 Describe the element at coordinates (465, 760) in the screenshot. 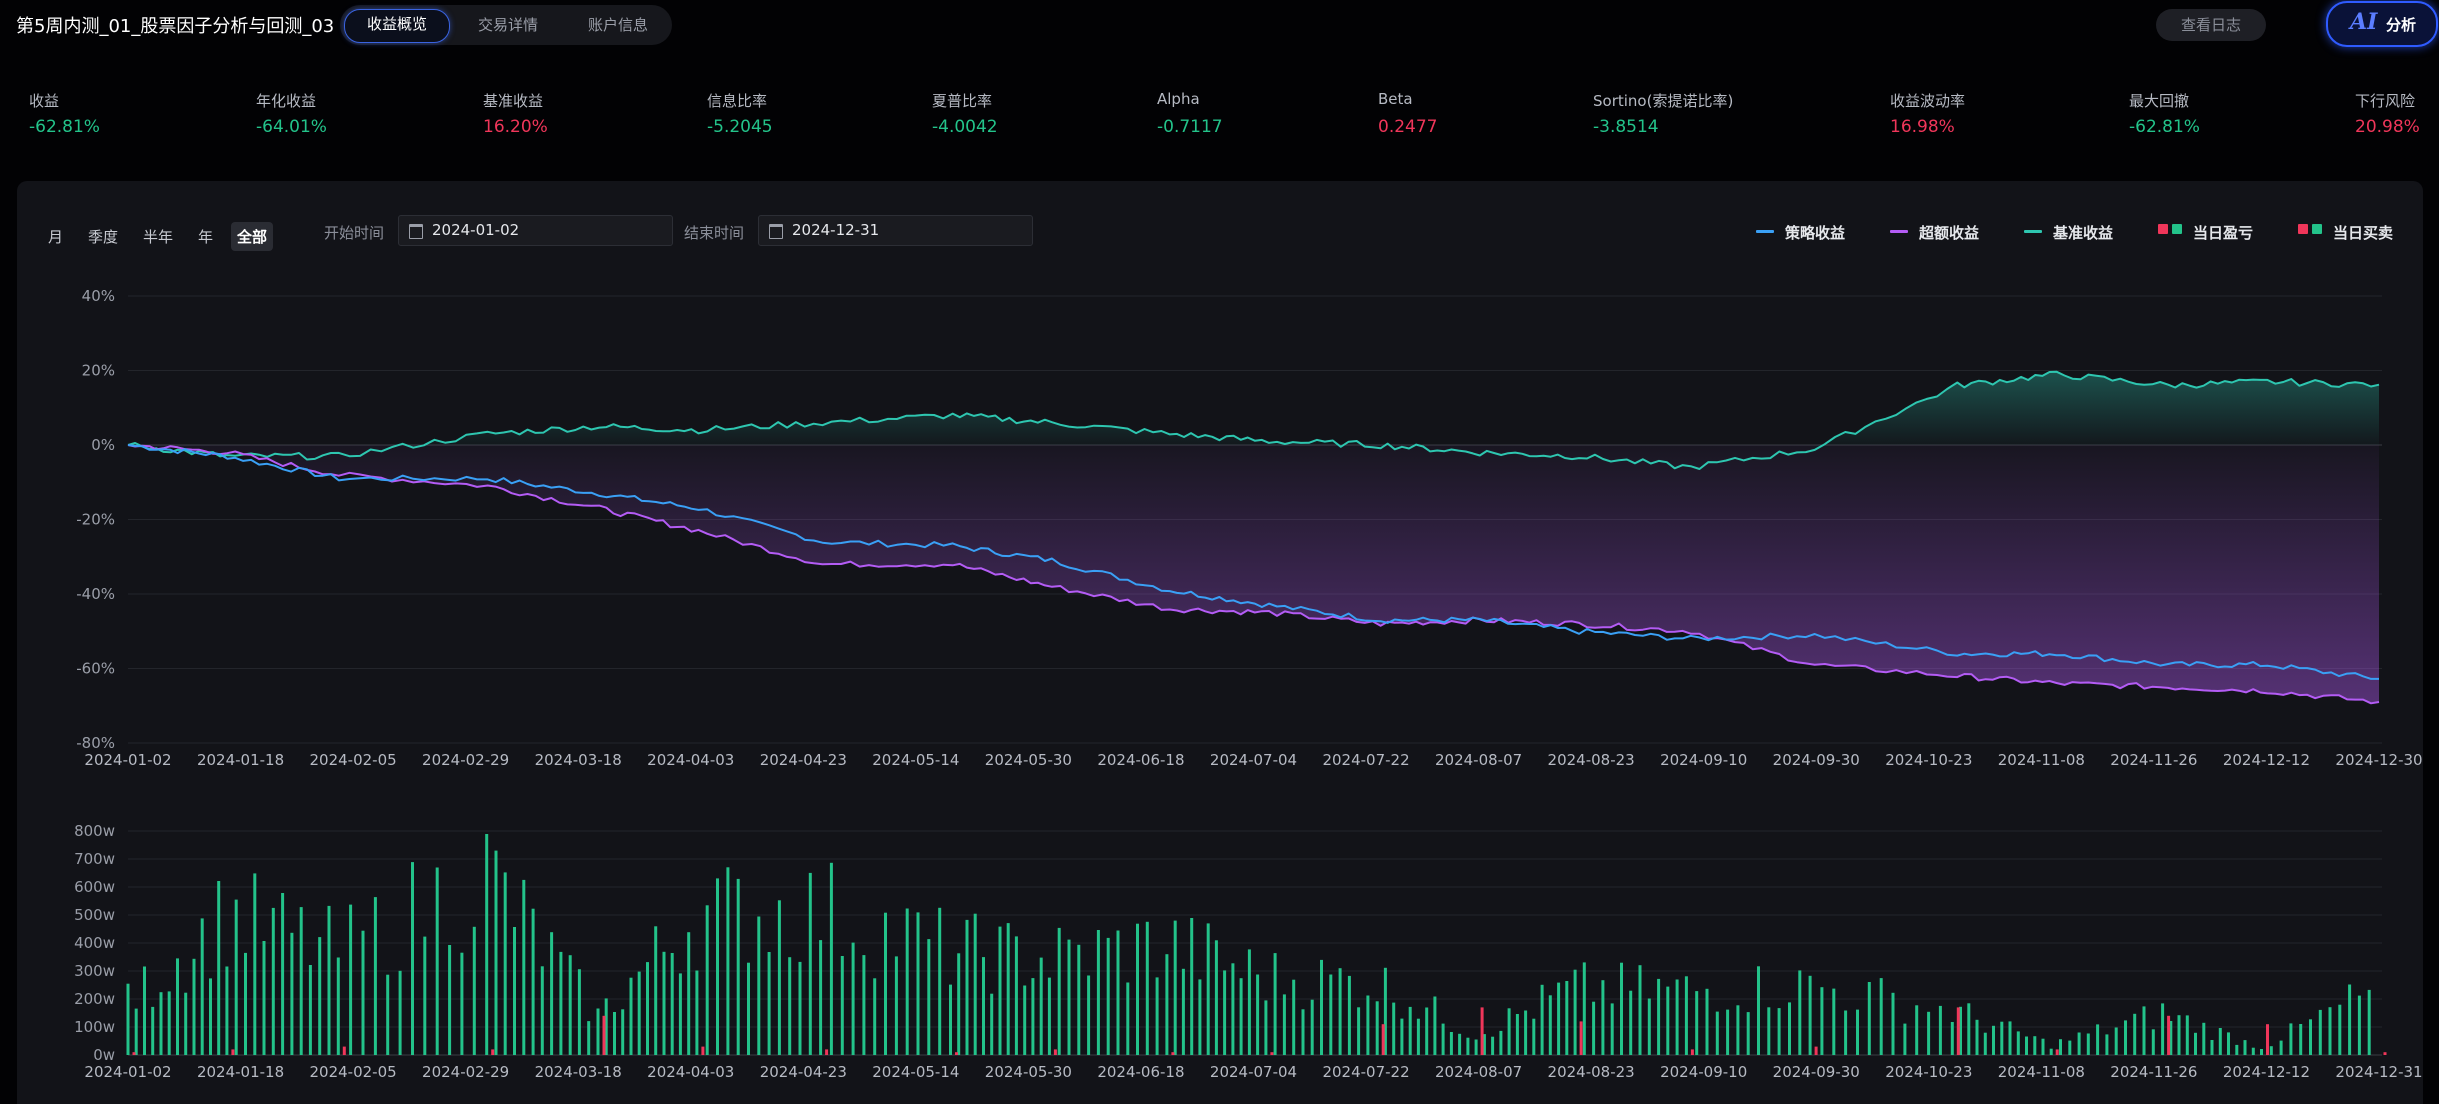

I see `x-tick-label: 2024-02-29` at that location.